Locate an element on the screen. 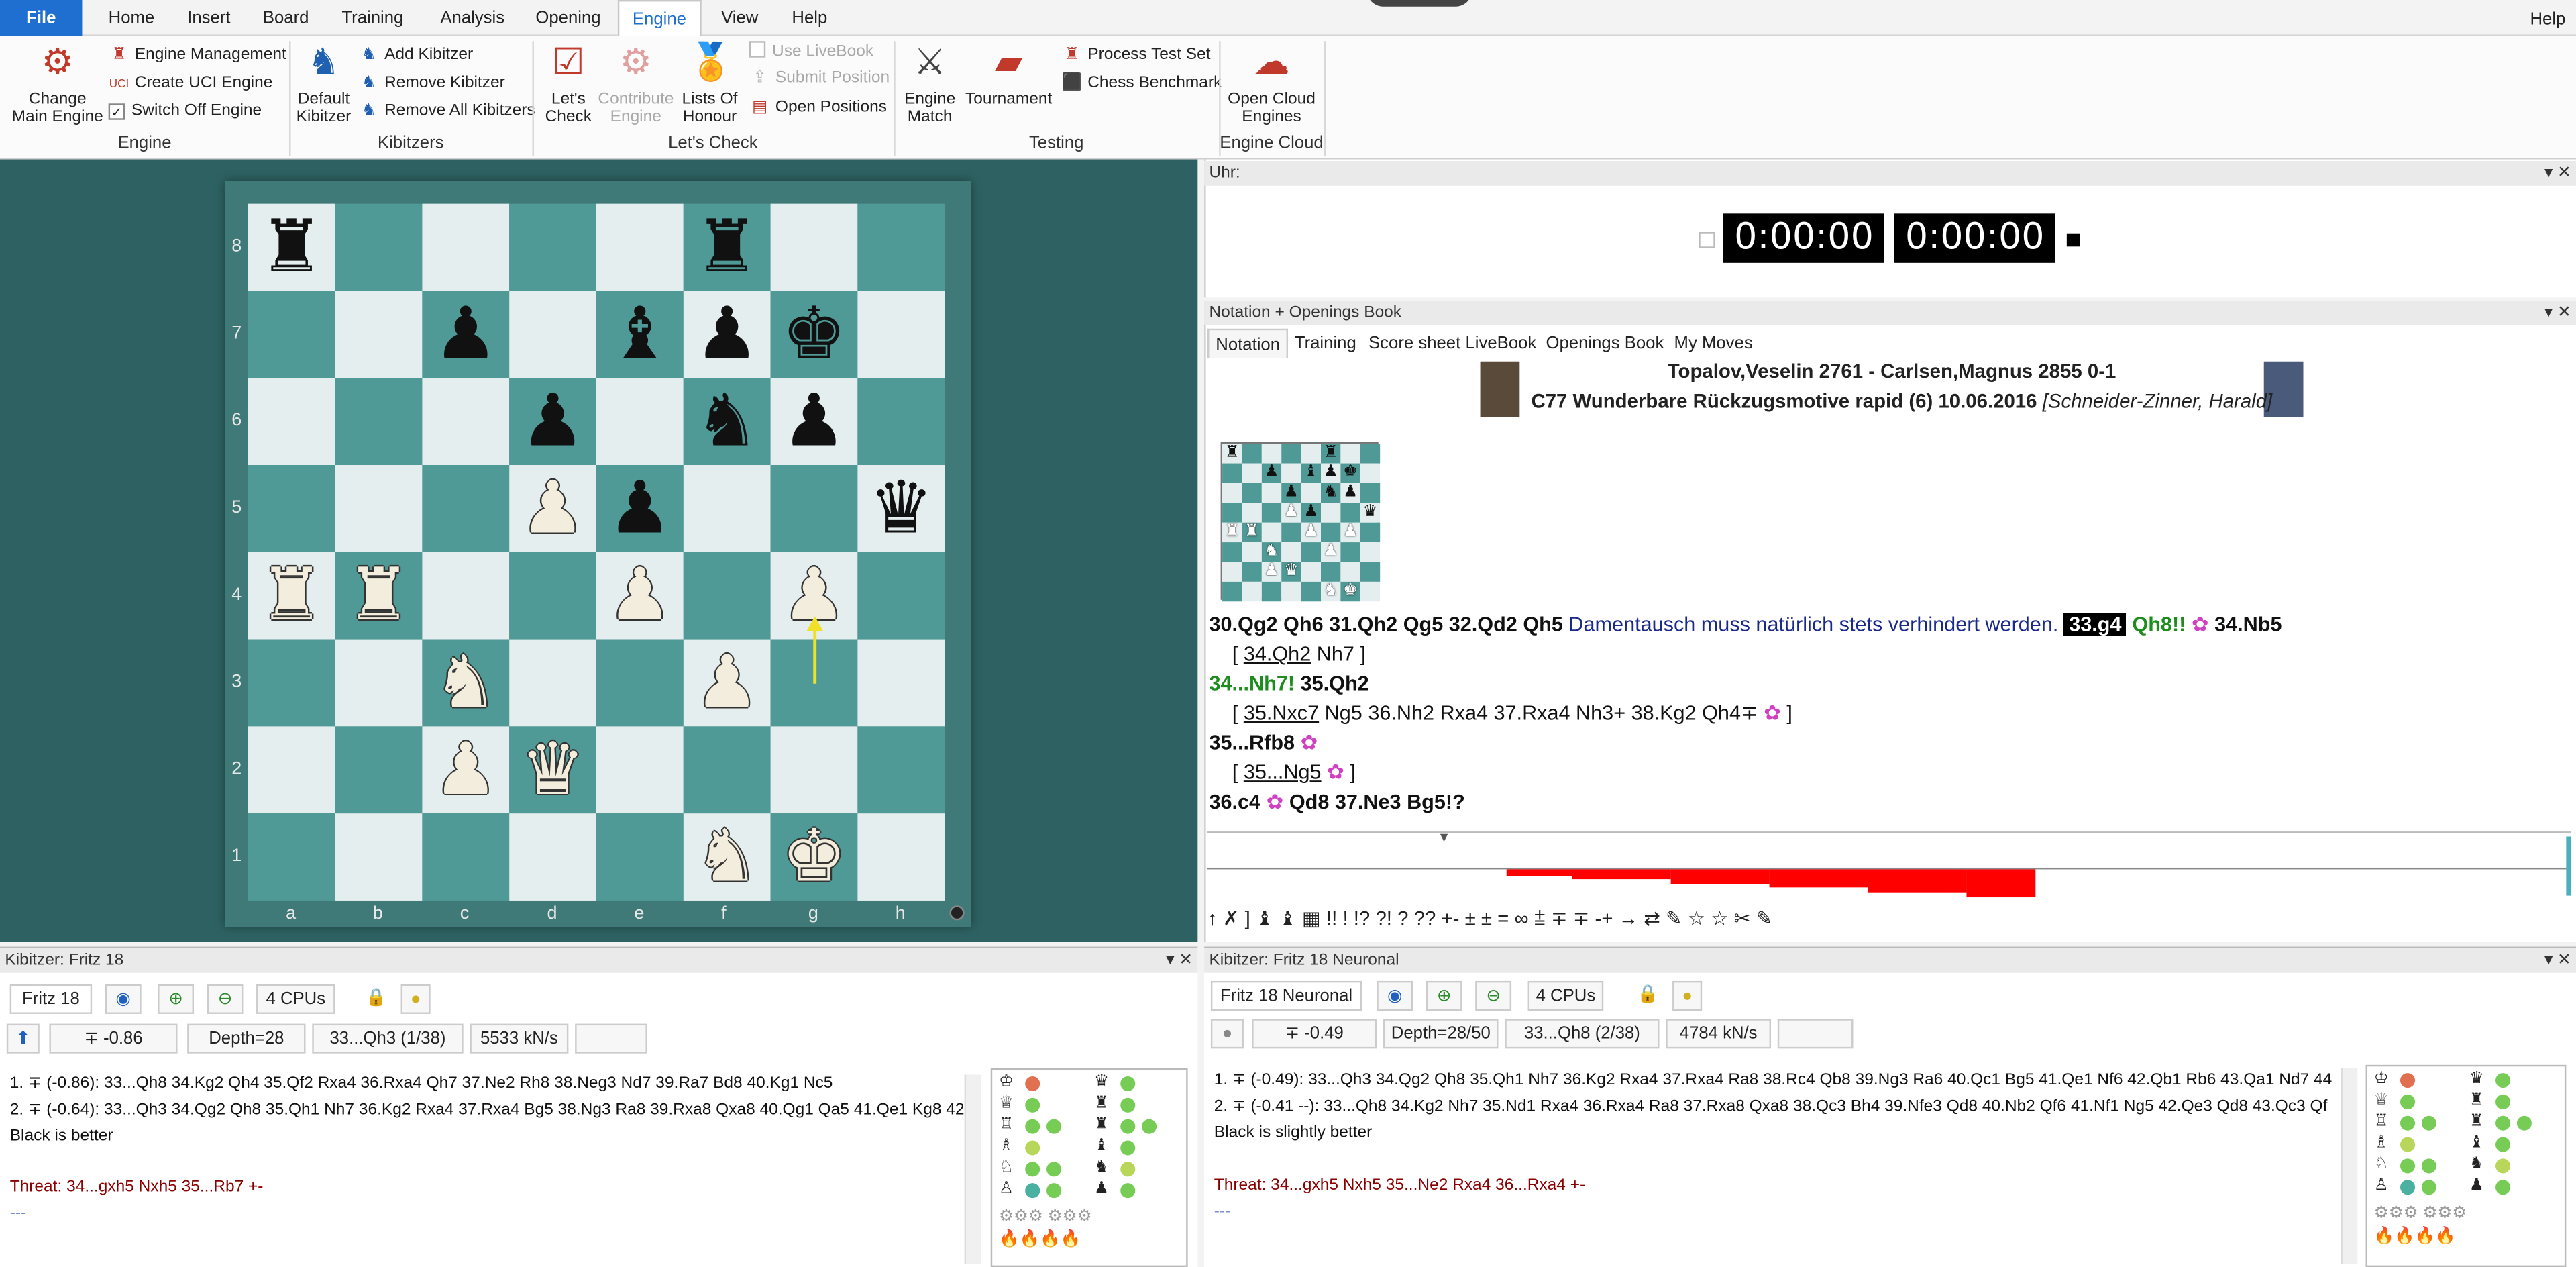  tab-home: Home is located at coordinates (131, 18).